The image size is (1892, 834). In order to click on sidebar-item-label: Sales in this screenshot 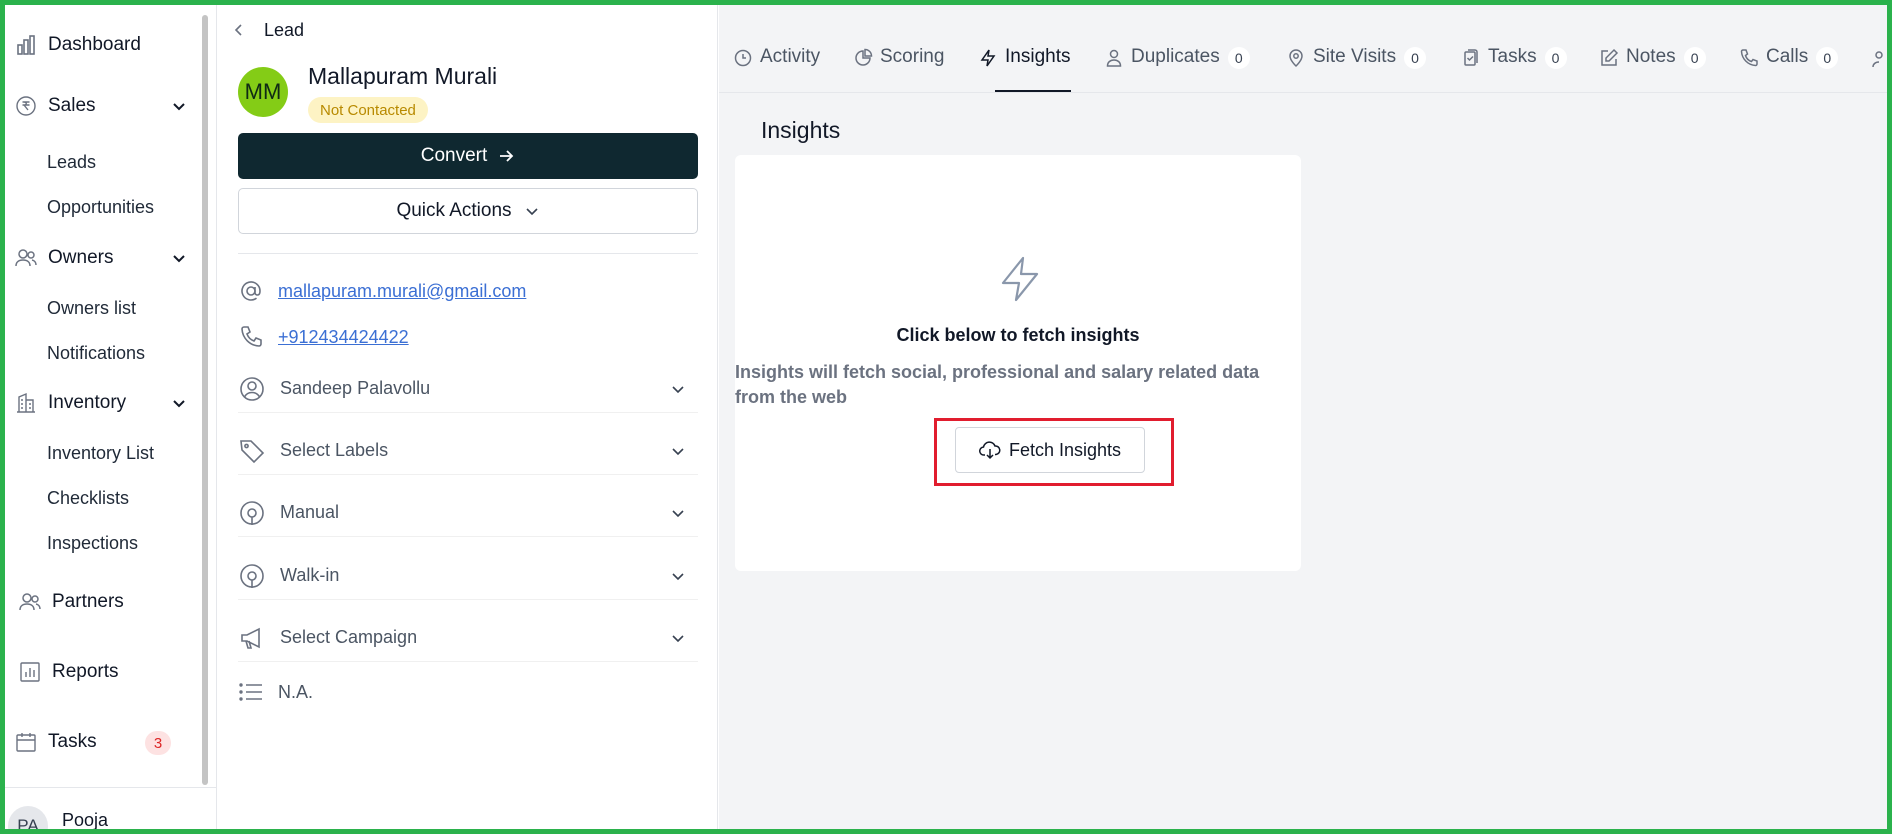, I will do `click(72, 105)`.